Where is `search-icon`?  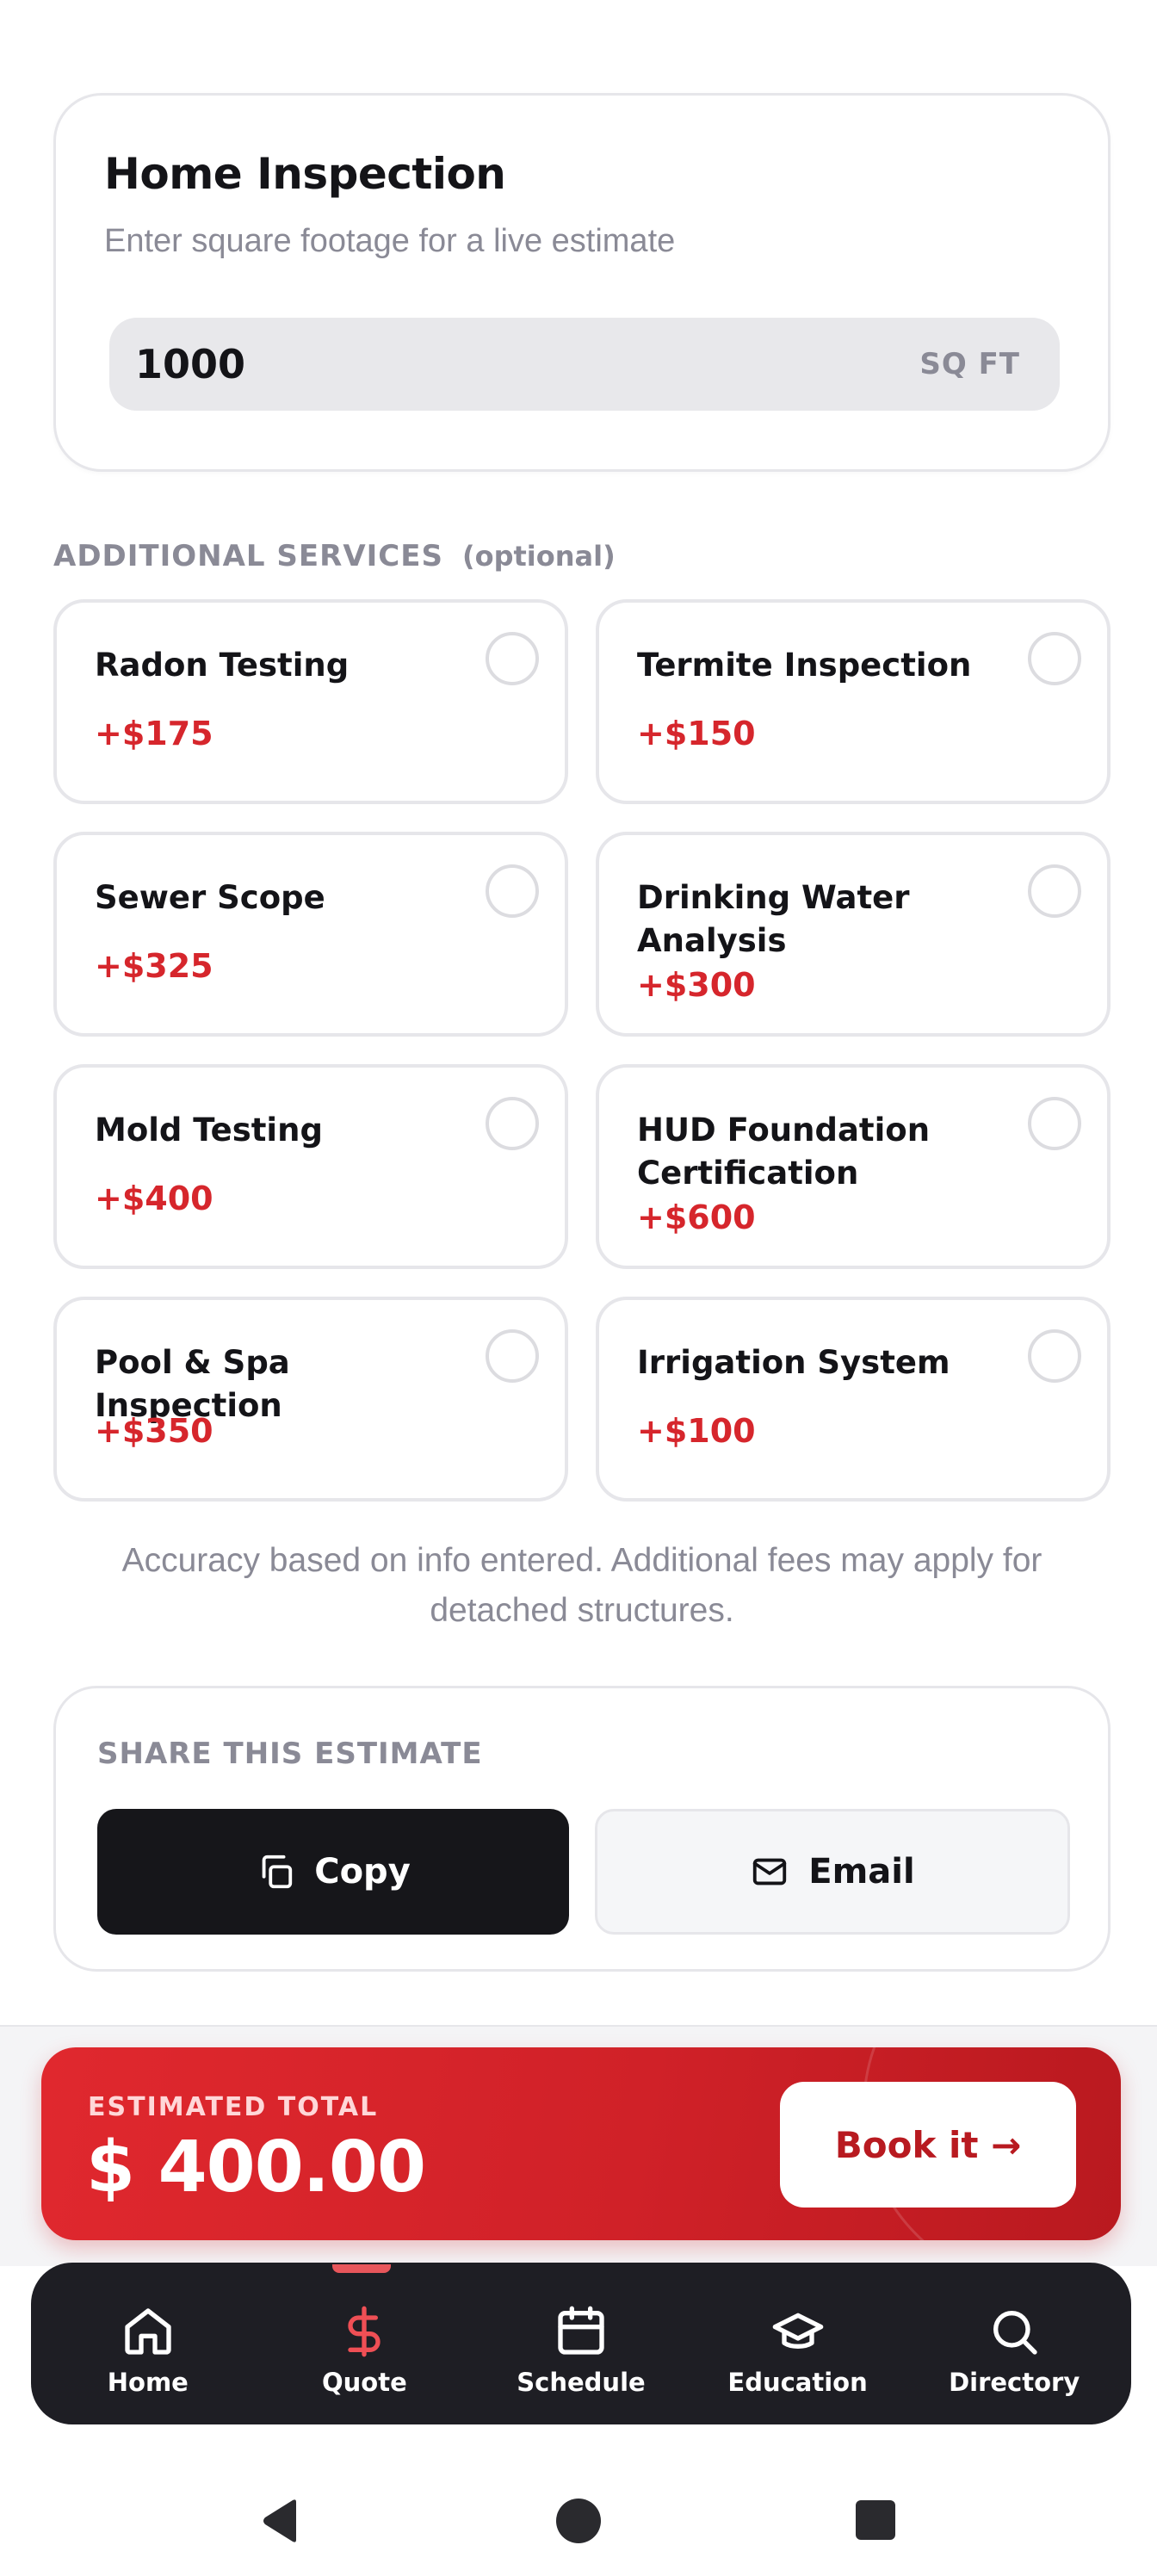
search-icon is located at coordinates (1015, 2333).